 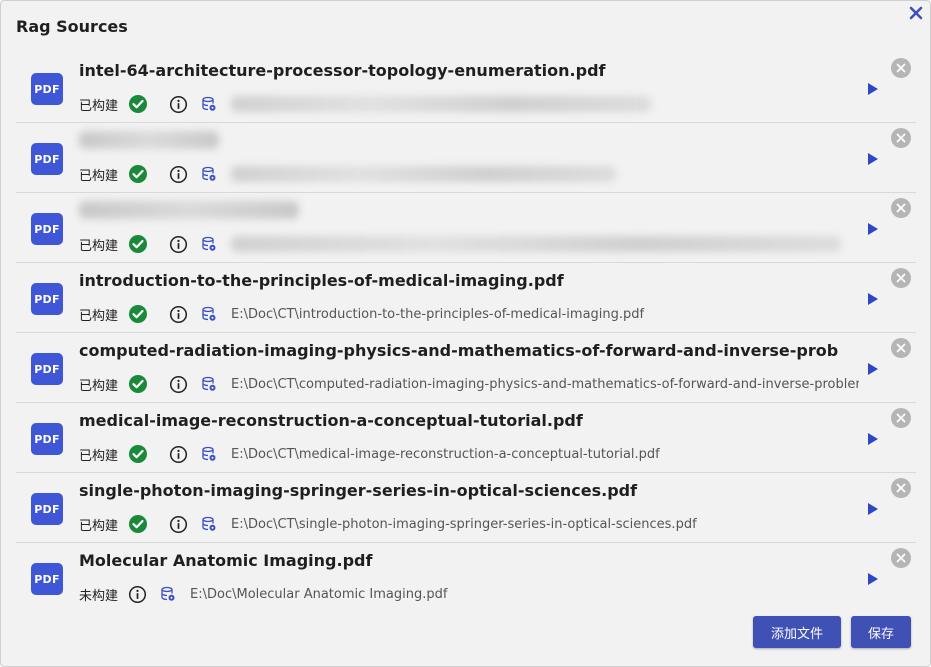 What do you see at coordinates (319, 594) in the screenshot?
I see `source-file-path: E:\Doc\Molecular Anatomic Imaging.pdf` at bounding box center [319, 594].